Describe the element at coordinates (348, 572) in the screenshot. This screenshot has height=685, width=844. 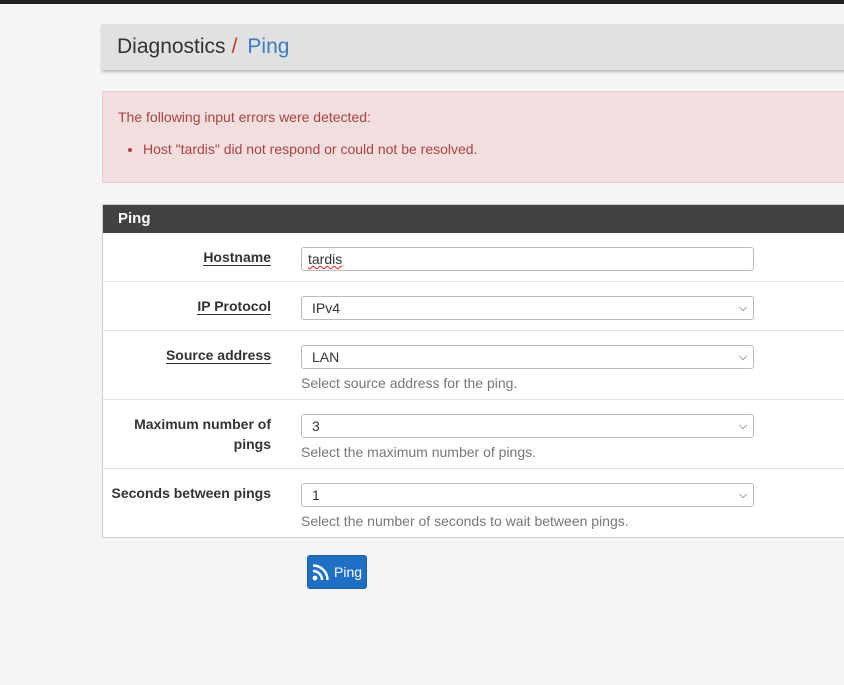
I see `ping-button-label: Ping` at that location.